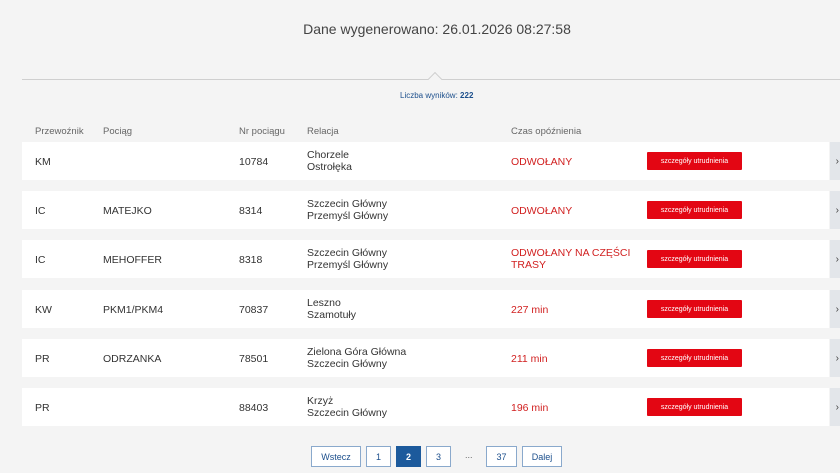 Image resolution: width=840 pixels, height=473 pixels. I want to click on route-to: Ostrołęka, so click(329, 167).